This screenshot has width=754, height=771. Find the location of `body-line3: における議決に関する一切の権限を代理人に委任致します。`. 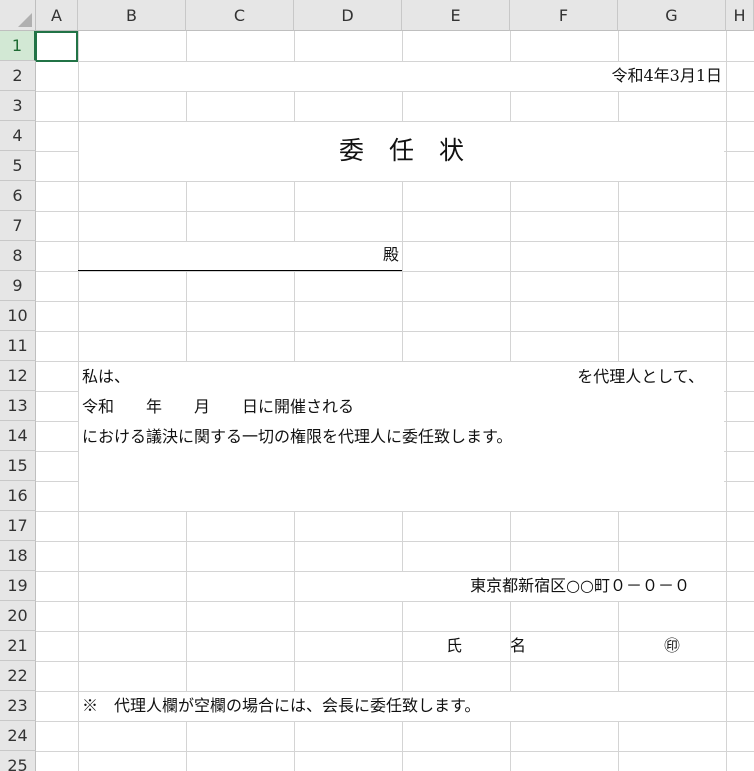

body-line3: における議決に関する一切の権限を代理人に委任致します。 is located at coordinates (297, 437).